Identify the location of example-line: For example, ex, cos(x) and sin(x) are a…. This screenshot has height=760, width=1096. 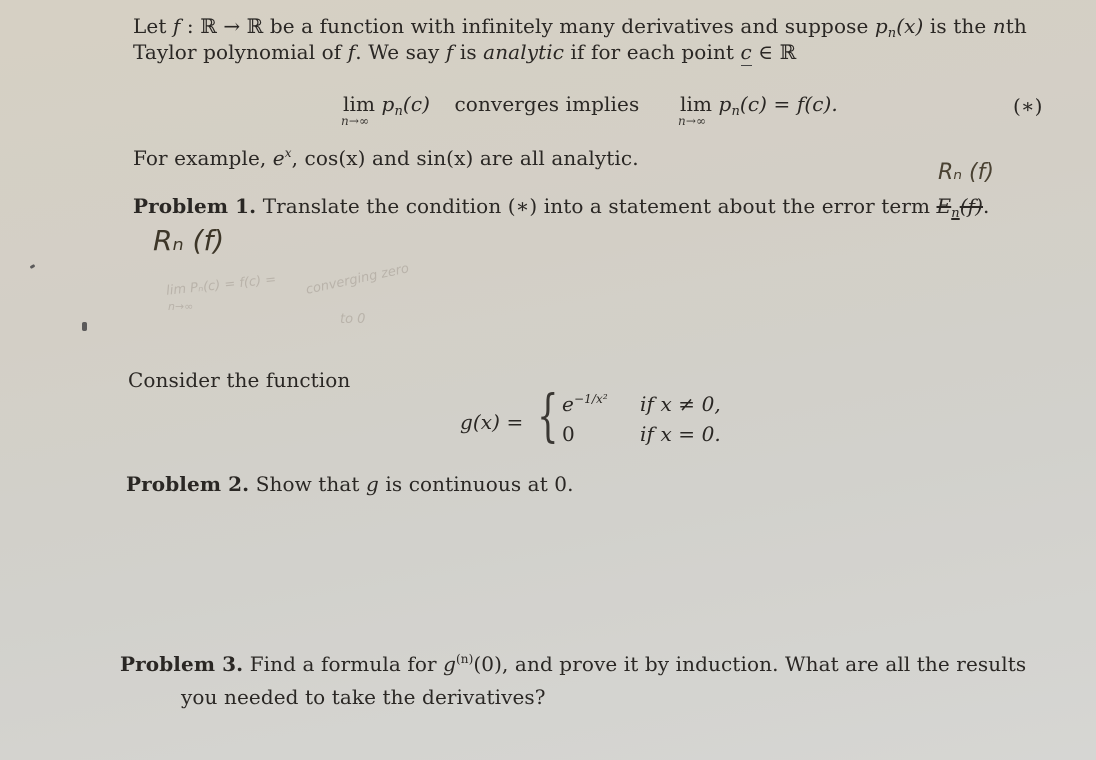
(386, 158).